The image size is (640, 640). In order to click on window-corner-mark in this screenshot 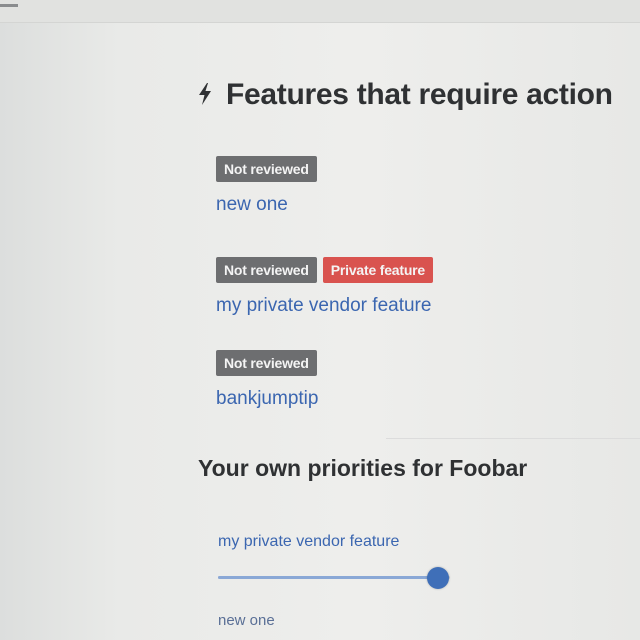, I will do `click(9, 5)`.